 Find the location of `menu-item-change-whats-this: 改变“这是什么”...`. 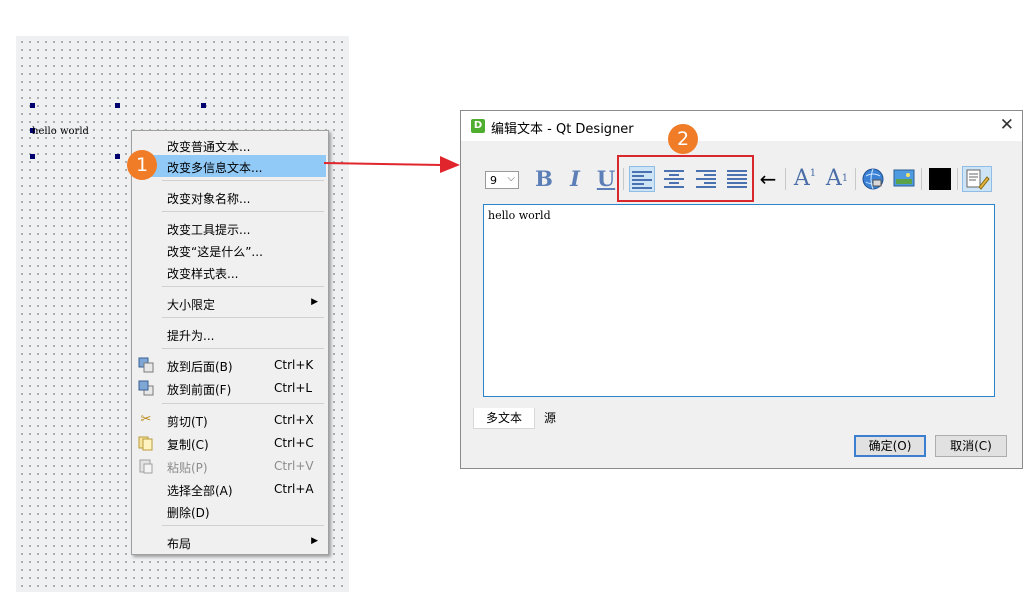

menu-item-change-whats-this: 改变“这是什么”... is located at coordinates (230, 250).